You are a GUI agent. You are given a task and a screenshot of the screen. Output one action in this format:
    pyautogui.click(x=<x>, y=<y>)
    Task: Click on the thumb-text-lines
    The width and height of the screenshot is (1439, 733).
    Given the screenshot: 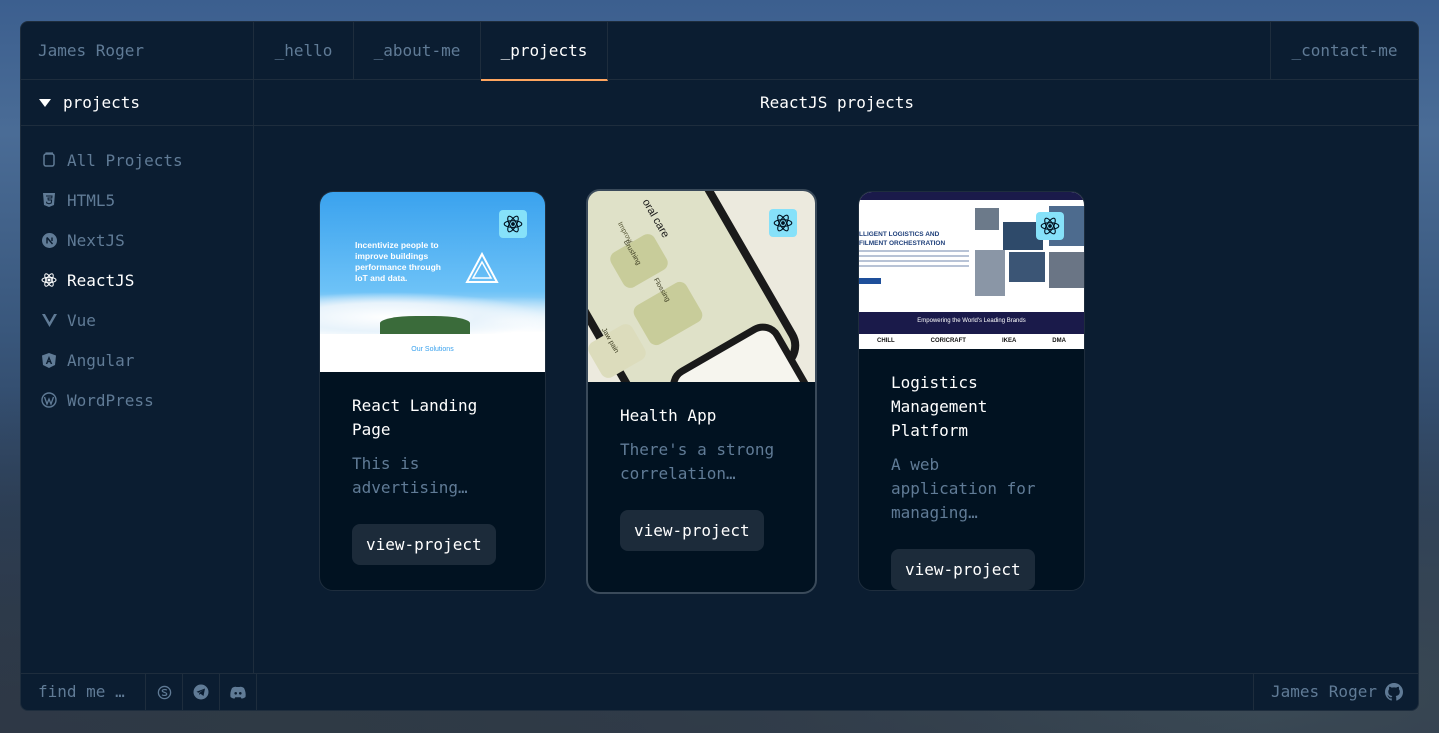 What is the action you would take?
    pyautogui.click(x=914, y=260)
    